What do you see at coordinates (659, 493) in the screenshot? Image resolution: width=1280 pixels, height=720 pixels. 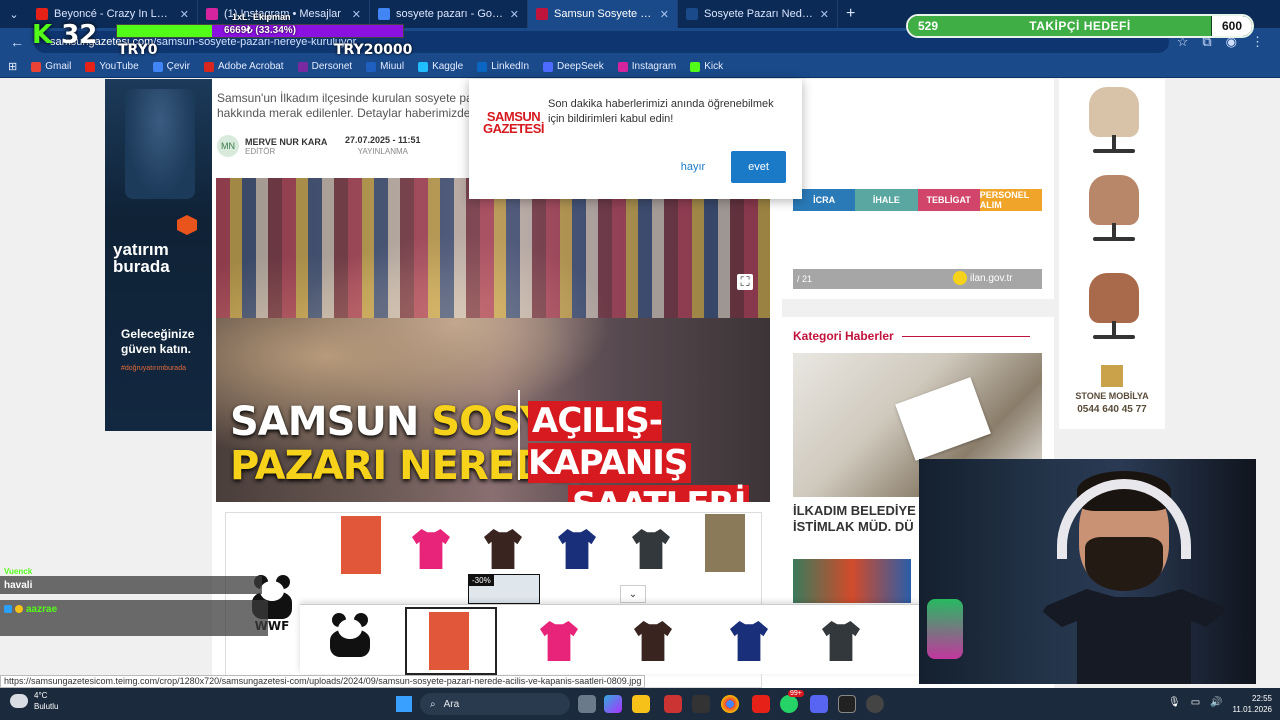 I see `hero-red-line-2: SAATLERİ` at bounding box center [659, 493].